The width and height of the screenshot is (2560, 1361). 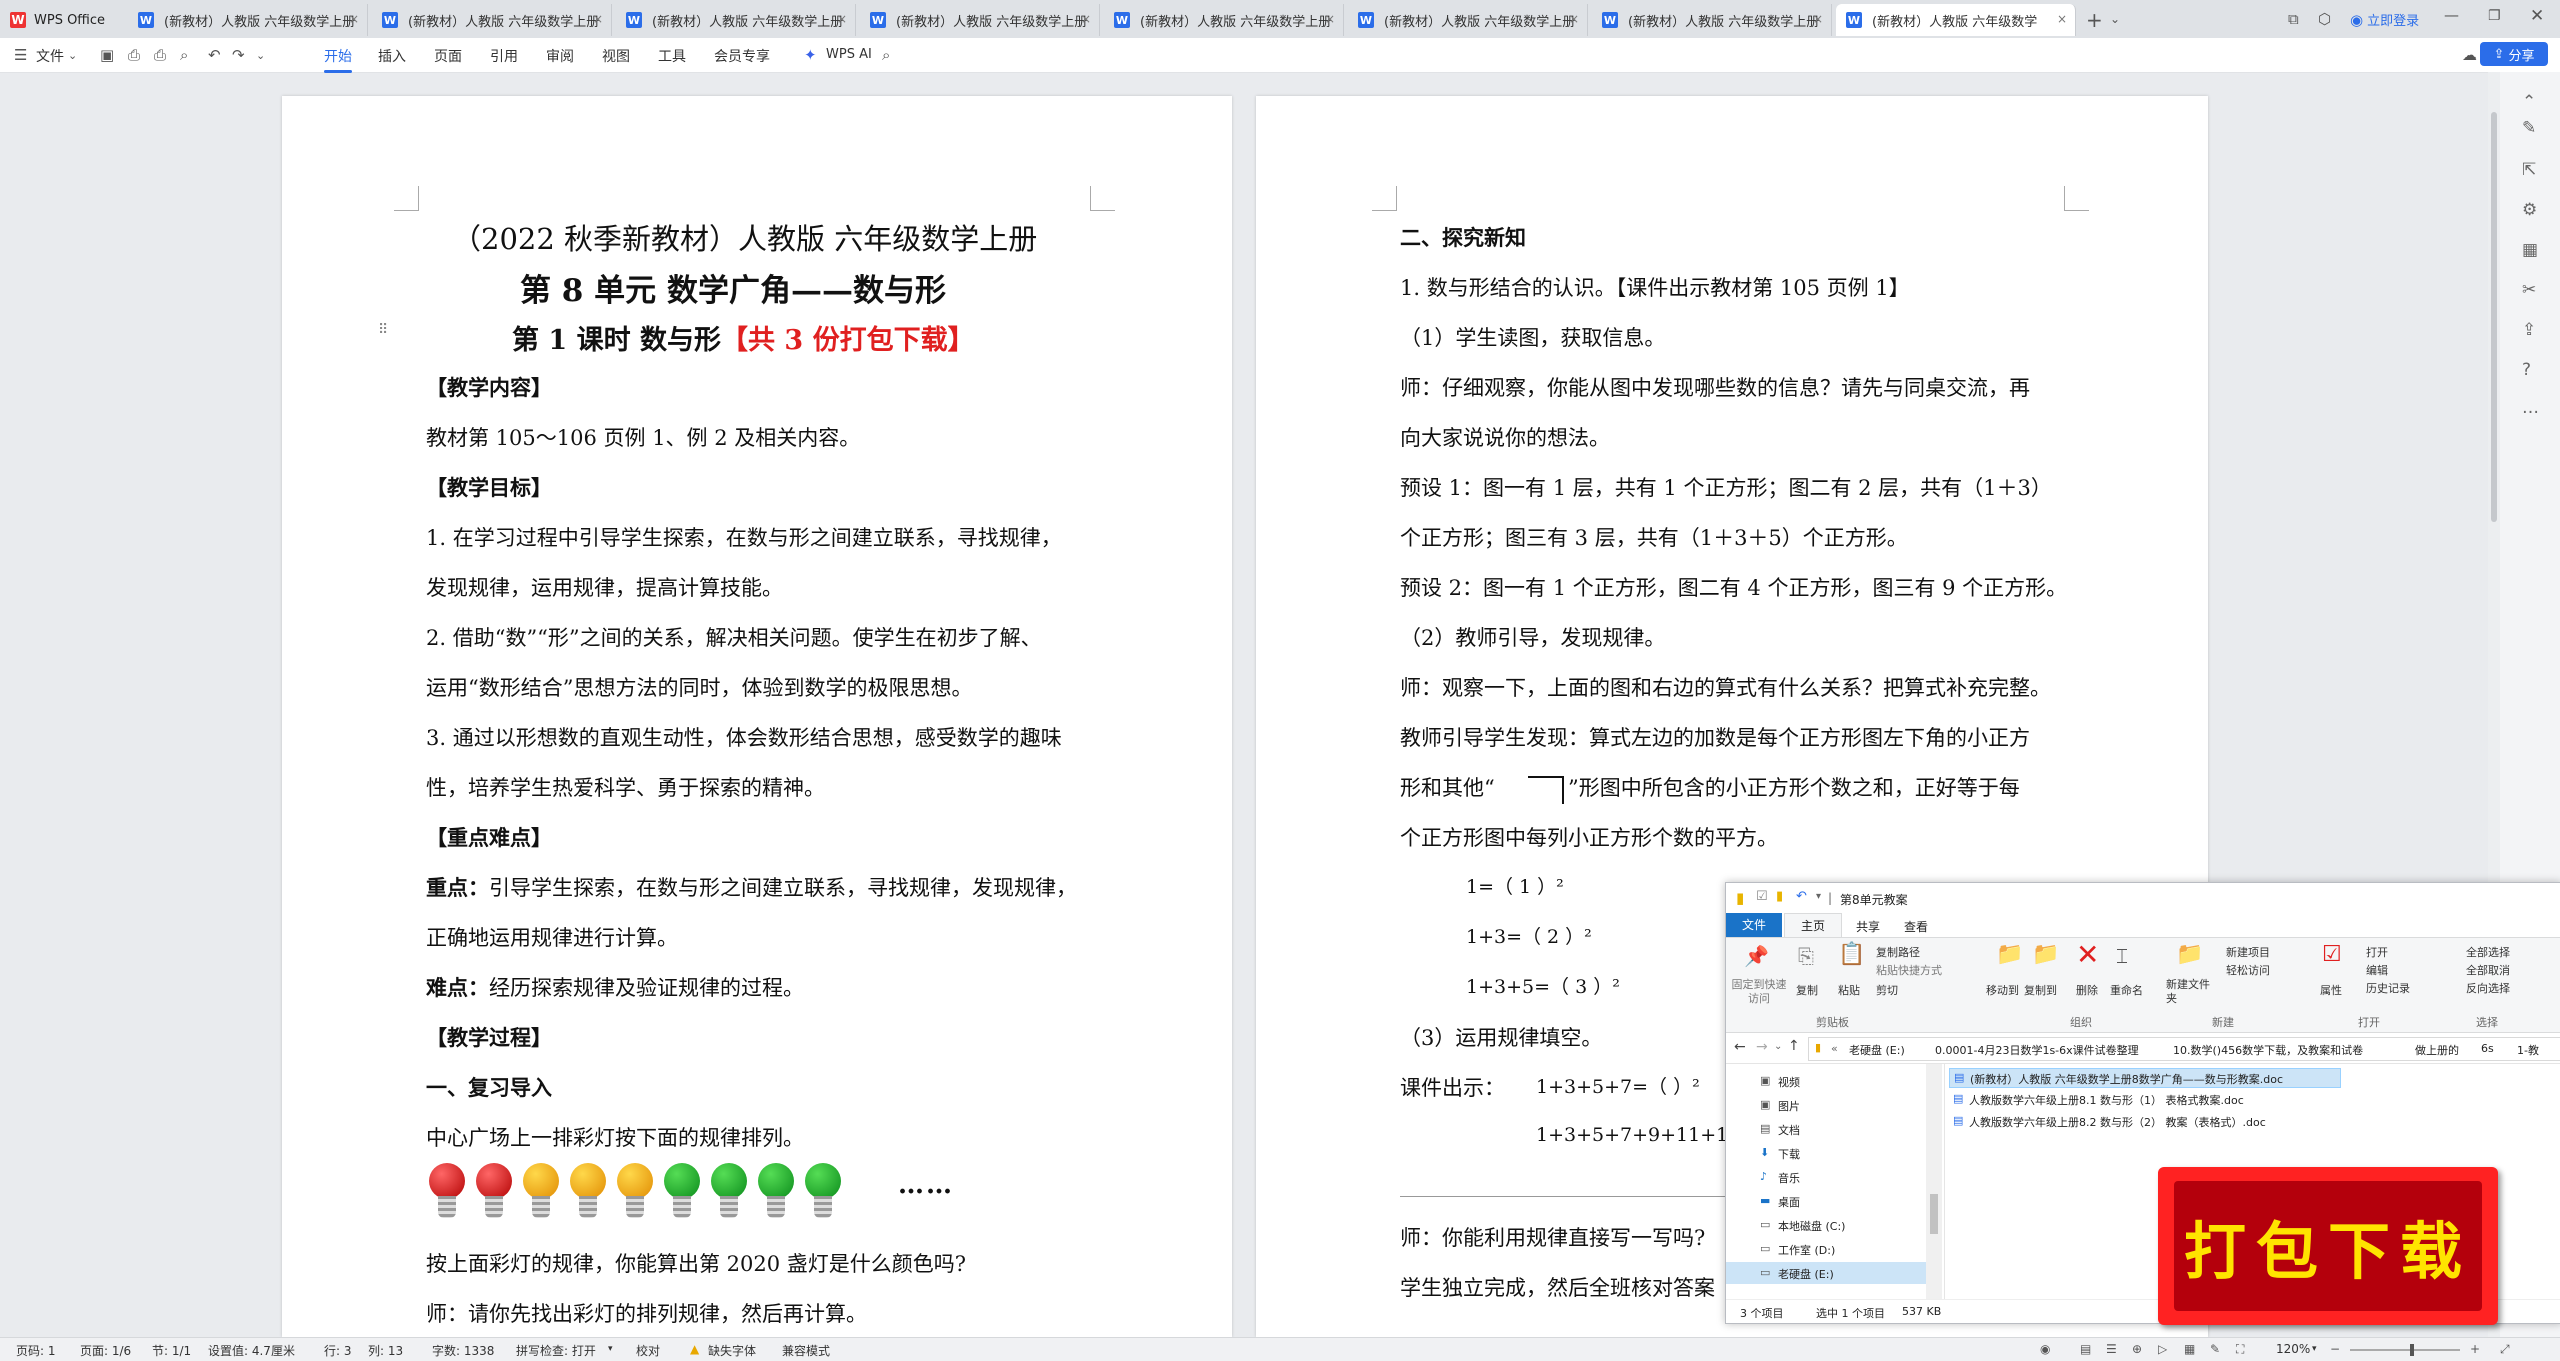 I want to click on move-to-icon: 📁, so click(x=2009, y=954).